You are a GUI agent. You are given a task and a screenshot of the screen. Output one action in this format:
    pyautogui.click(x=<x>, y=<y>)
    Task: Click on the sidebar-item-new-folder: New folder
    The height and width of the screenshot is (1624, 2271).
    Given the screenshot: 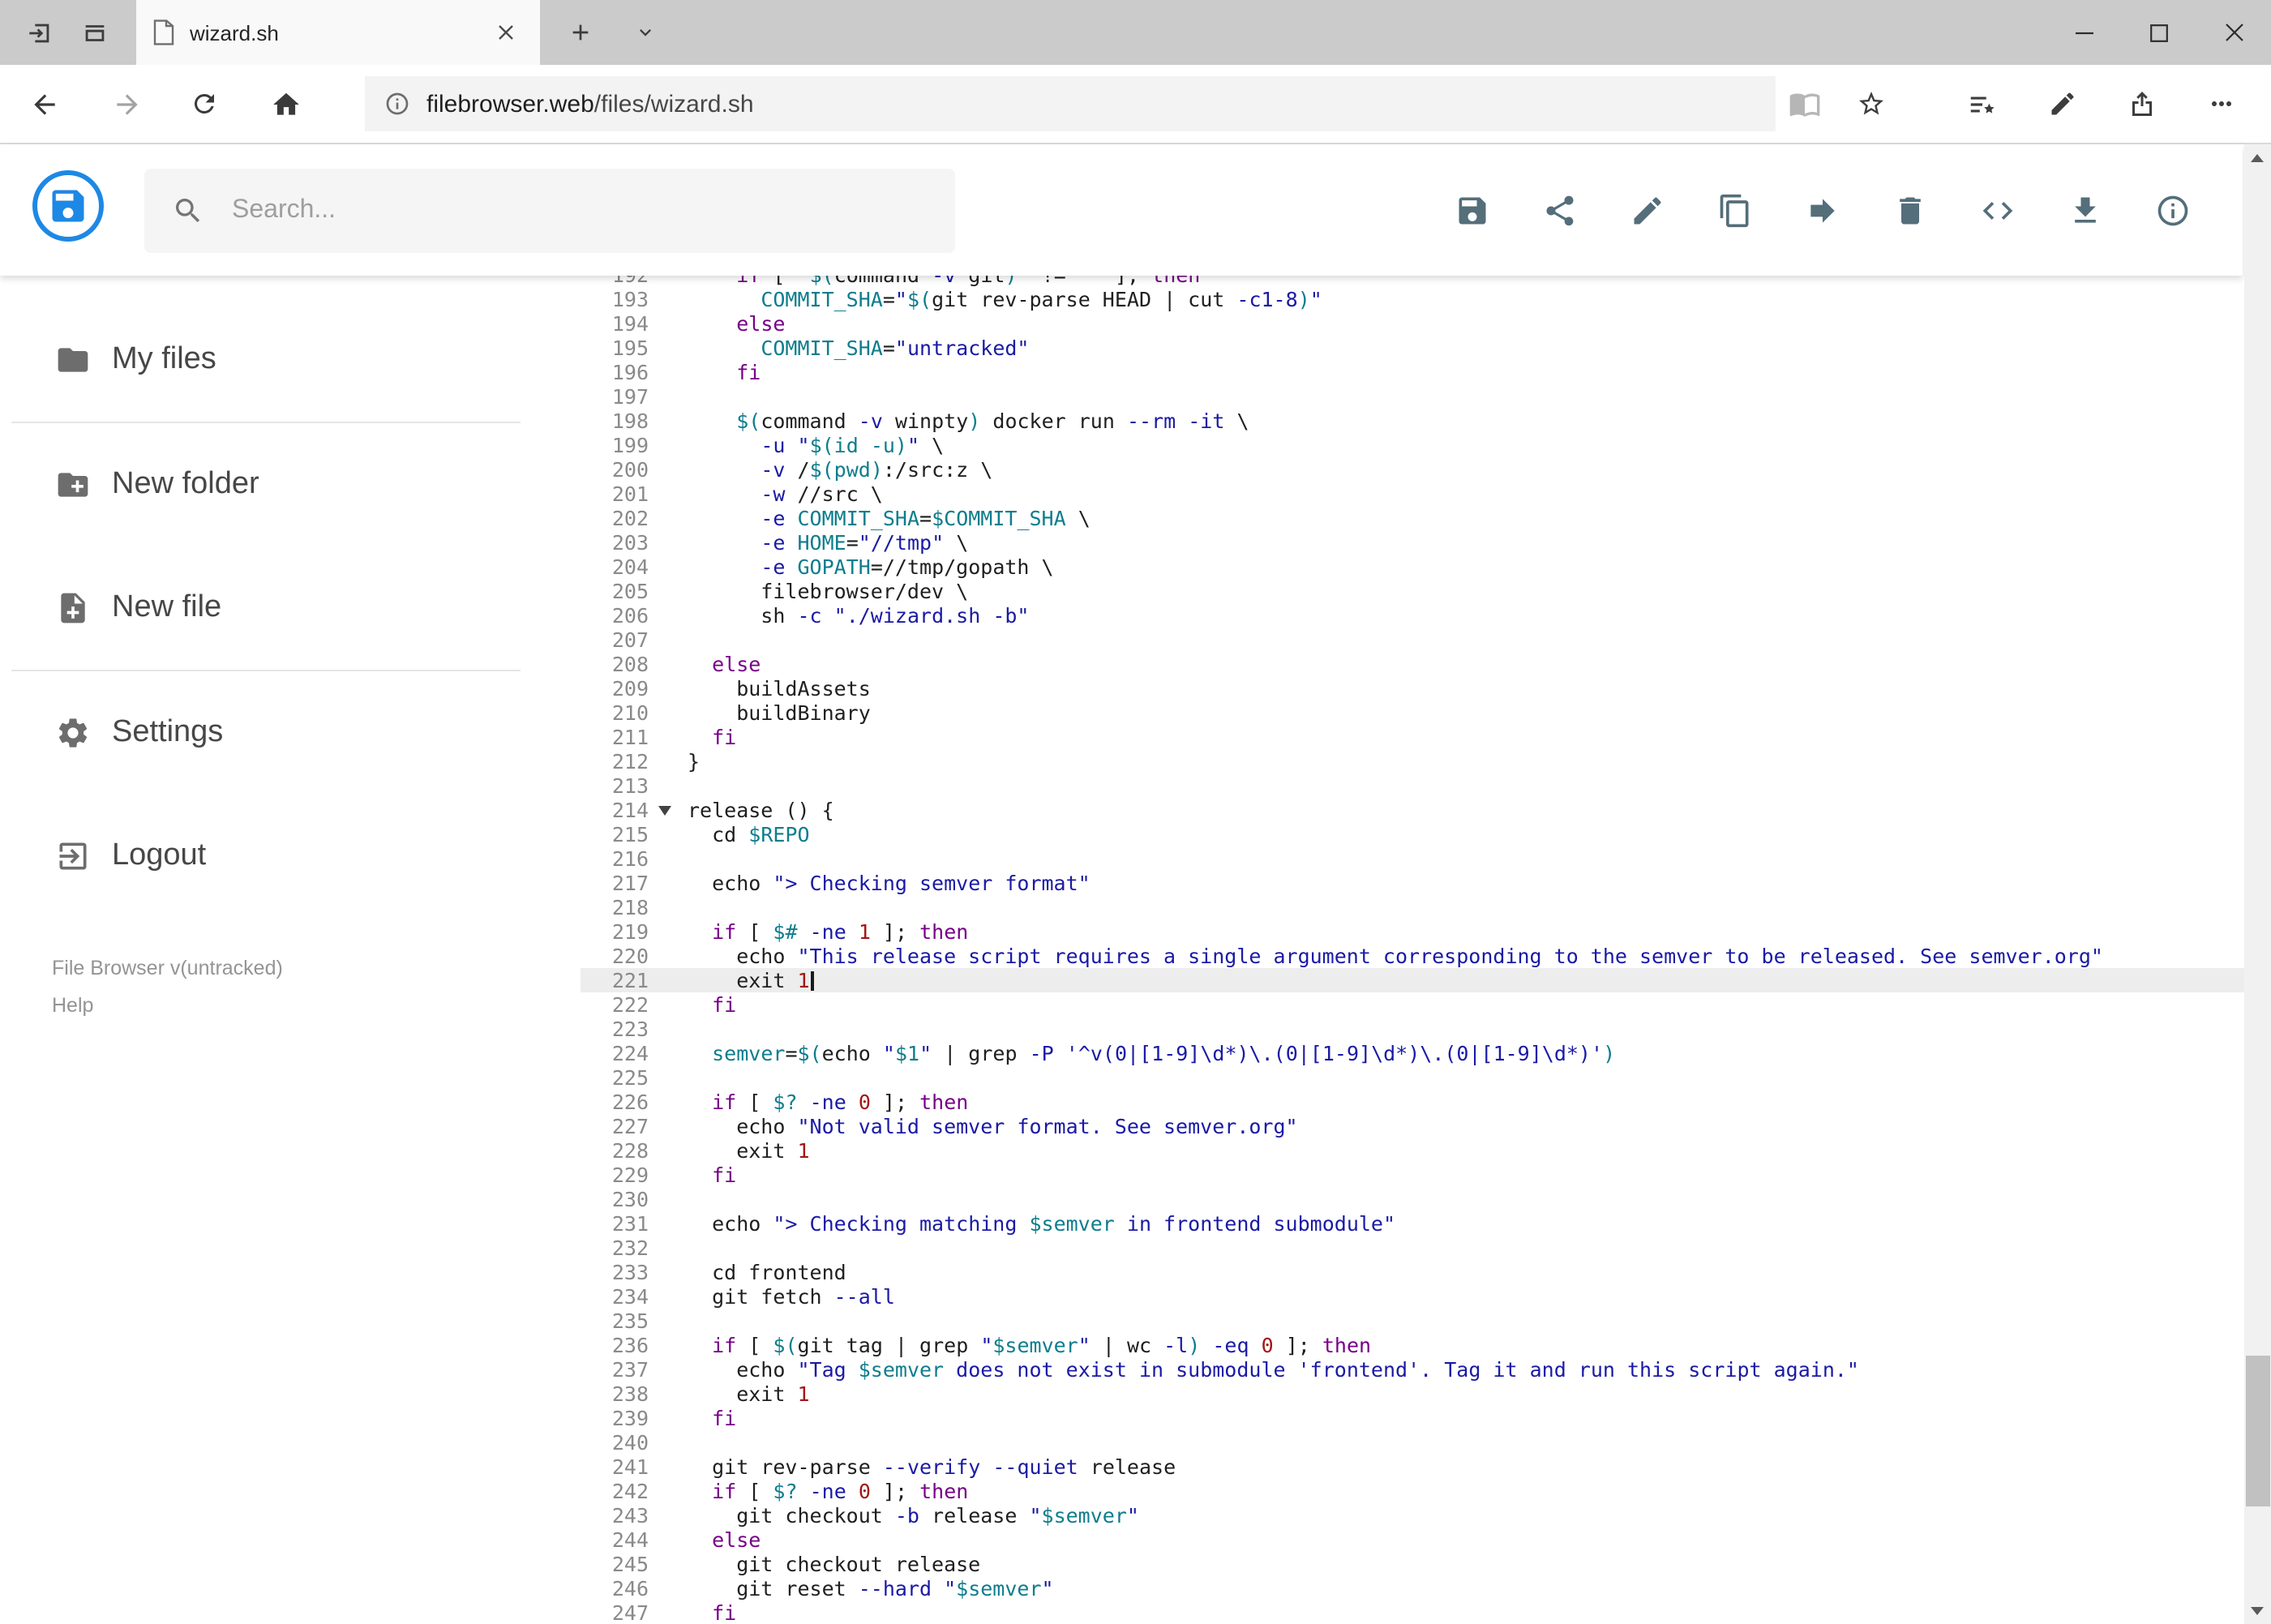 What is the action you would take?
    pyautogui.click(x=290, y=485)
    